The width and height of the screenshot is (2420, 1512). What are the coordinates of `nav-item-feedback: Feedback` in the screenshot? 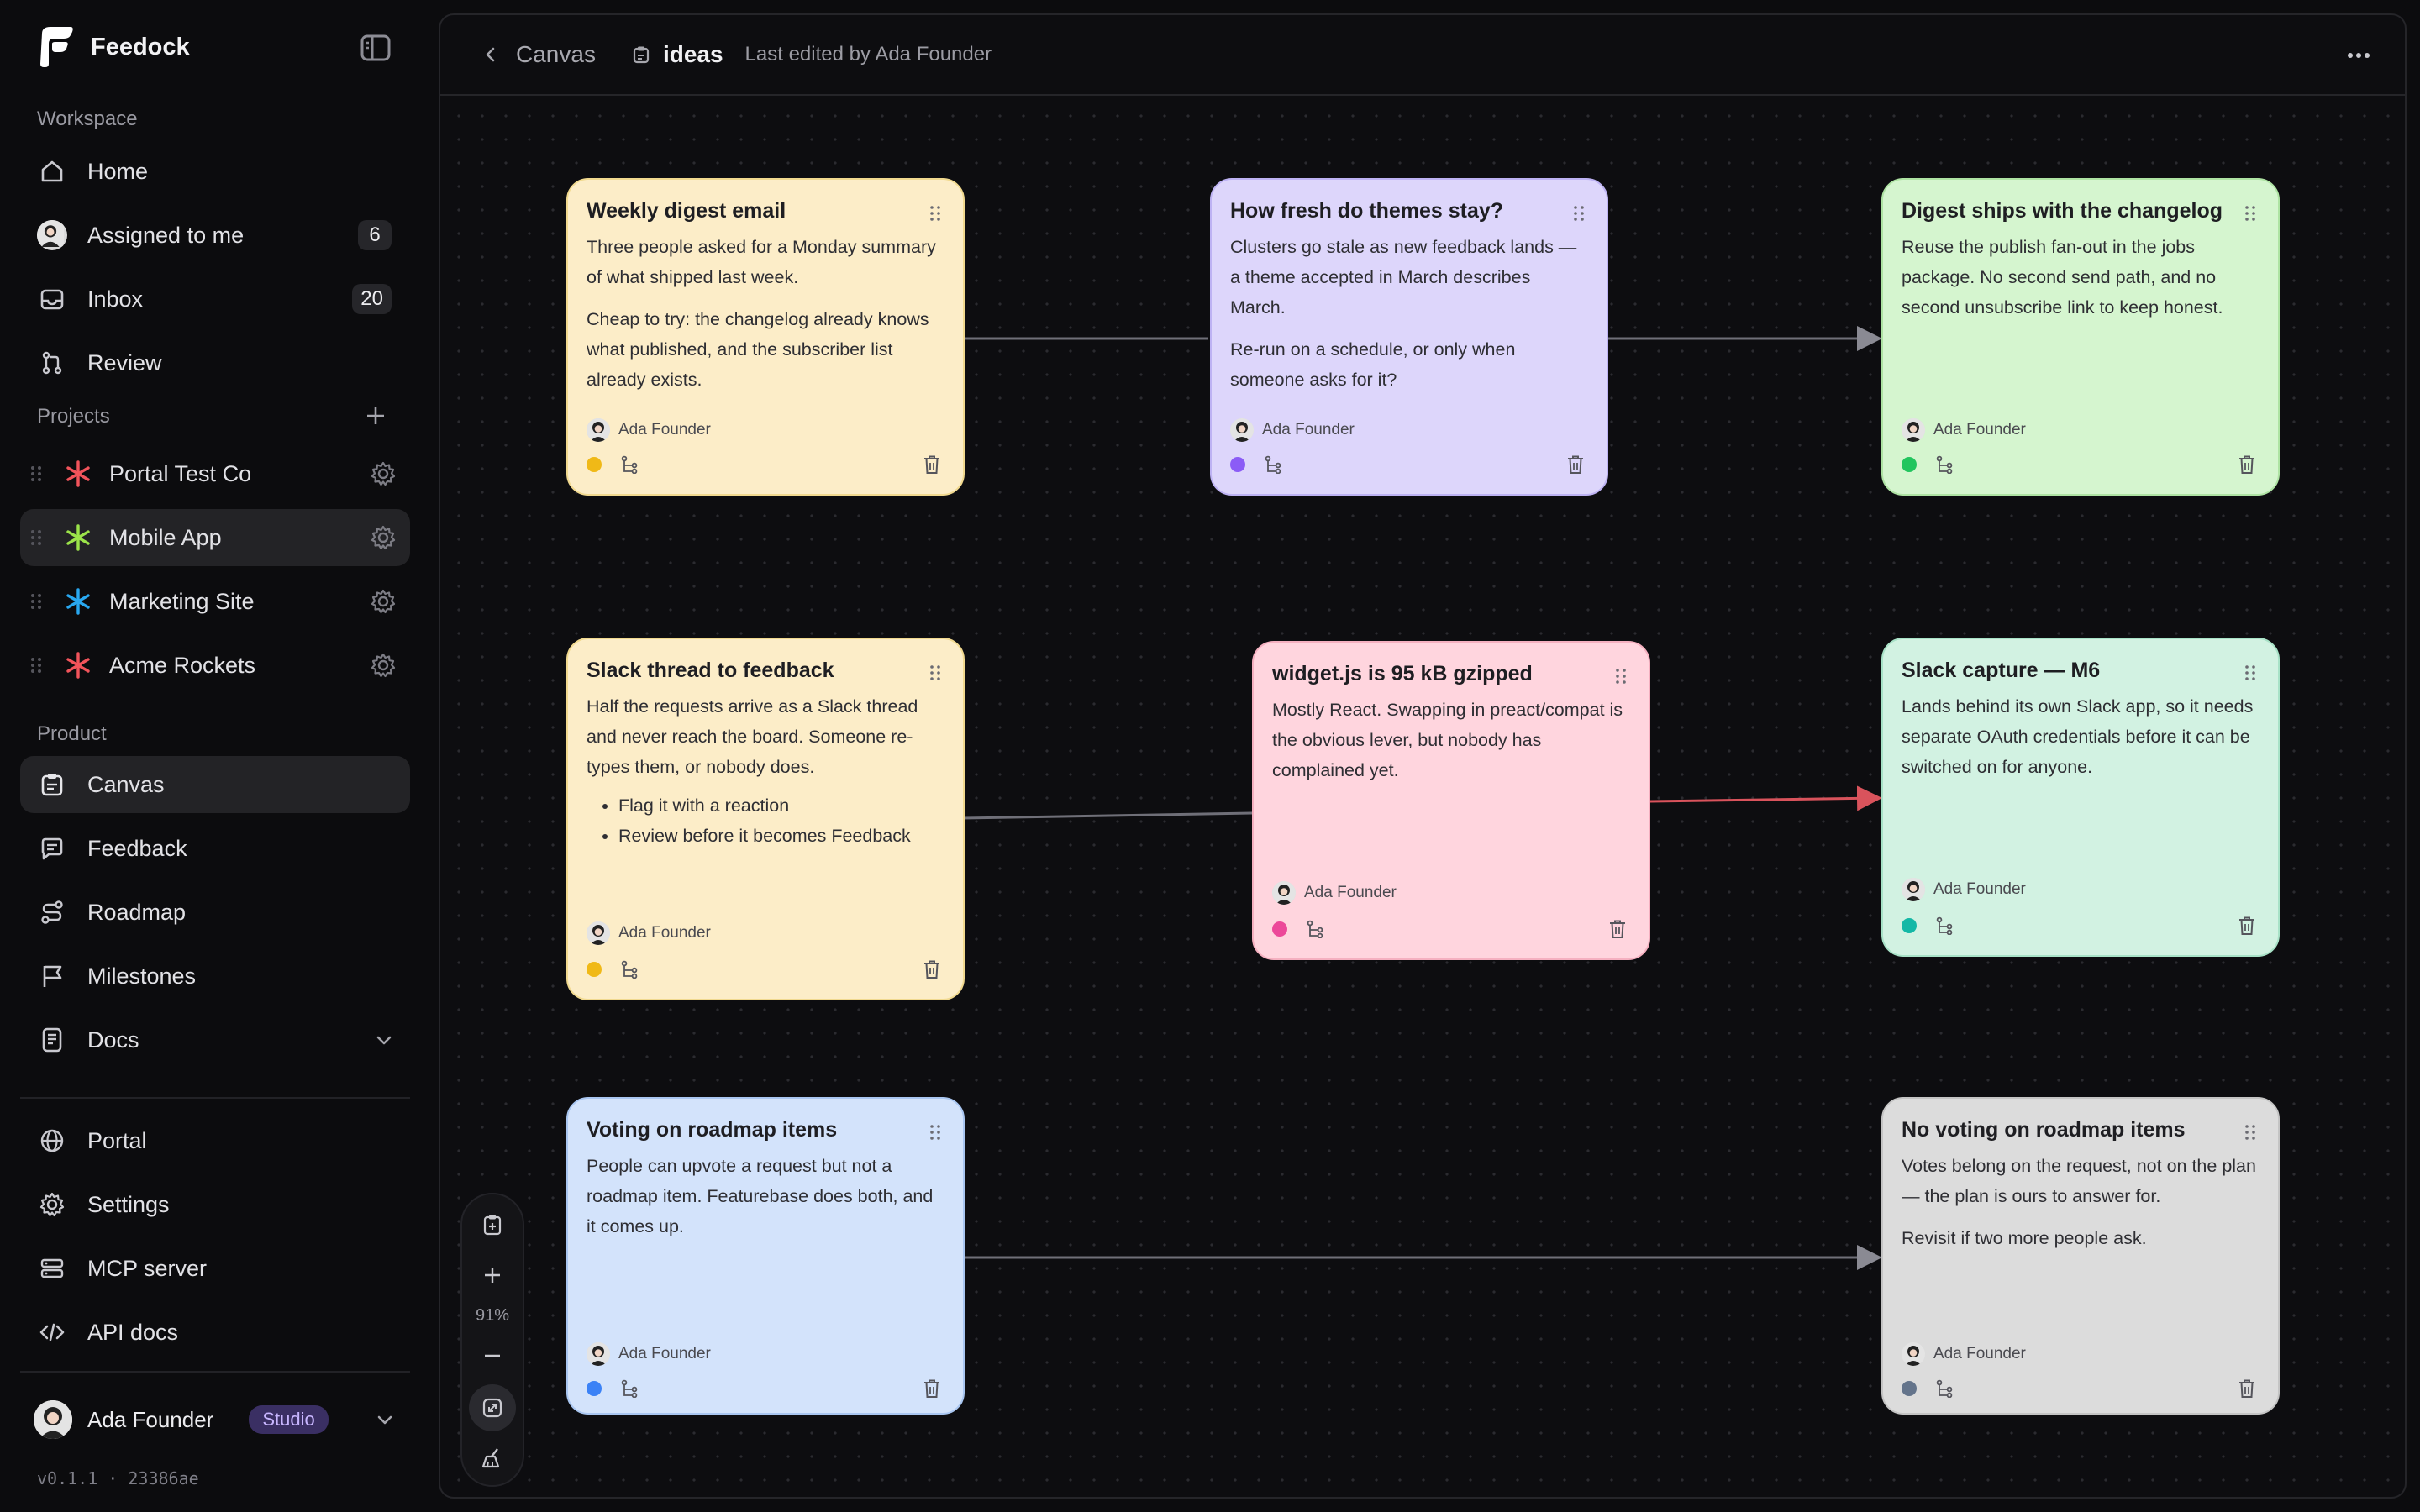 It's located at (215, 848).